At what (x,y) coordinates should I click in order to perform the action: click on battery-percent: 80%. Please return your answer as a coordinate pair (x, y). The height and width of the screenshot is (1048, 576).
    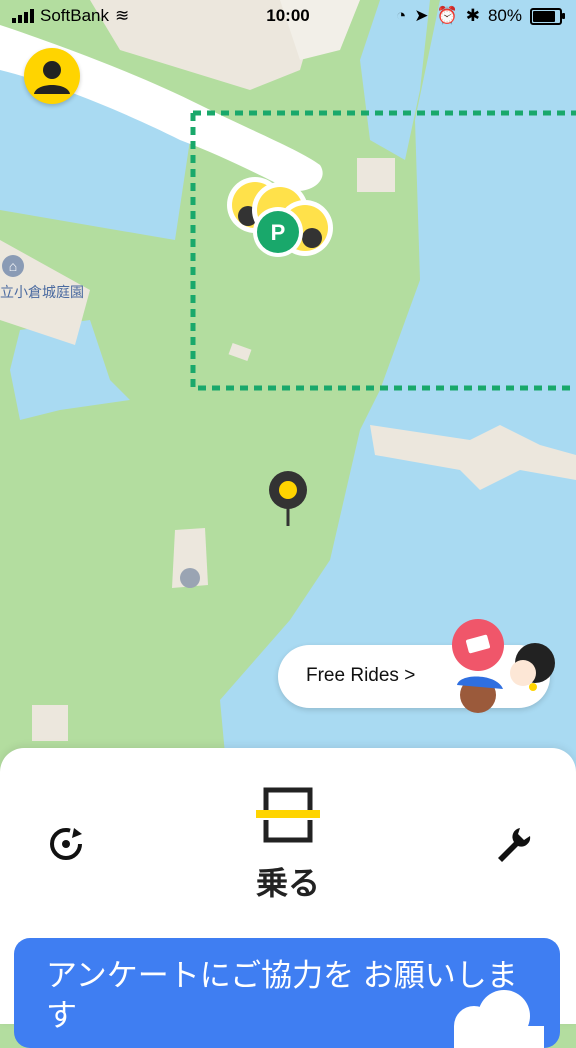
    Looking at the image, I should click on (504, 15).